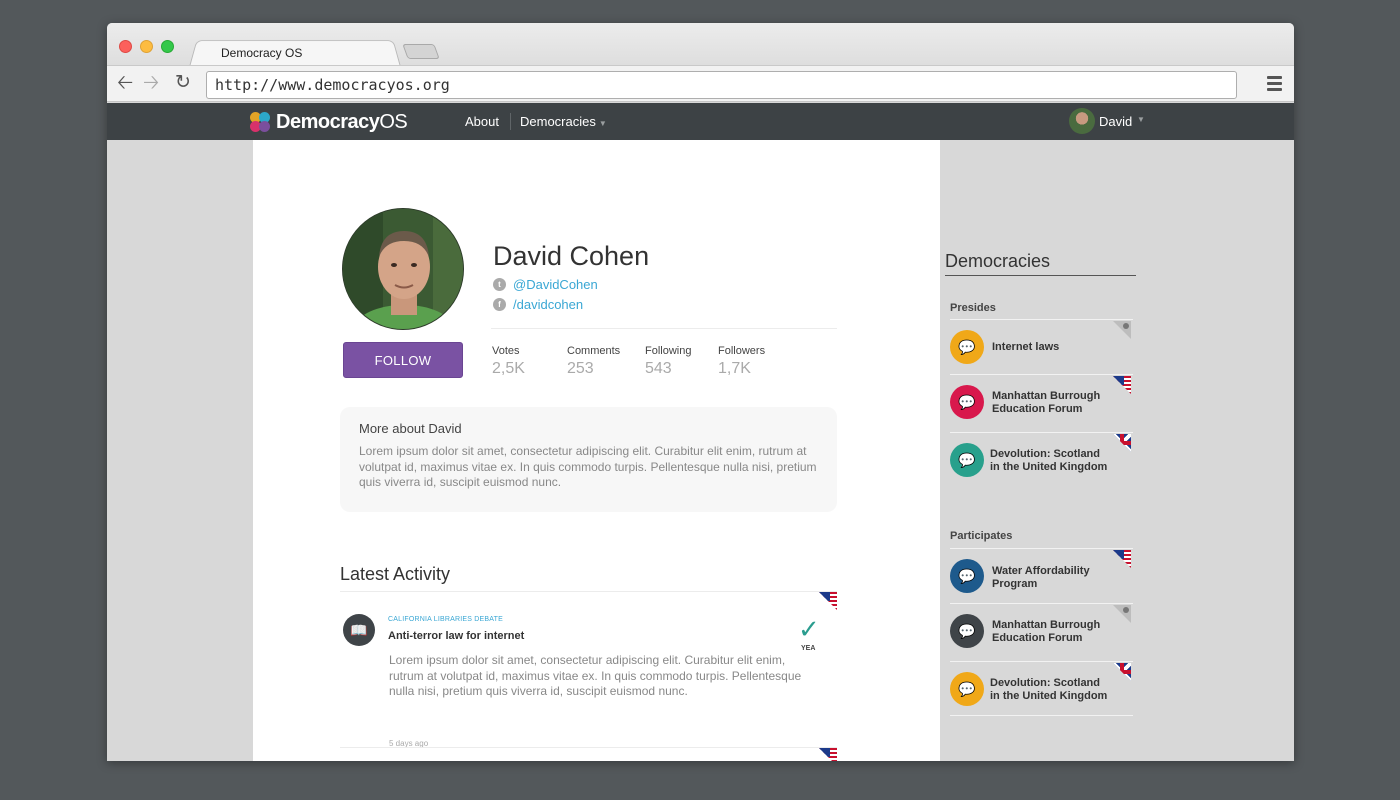 The height and width of the screenshot is (800, 1400). What do you see at coordinates (342, 122) in the screenshot?
I see `logo-text: DemocracyOS` at bounding box center [342, 122].